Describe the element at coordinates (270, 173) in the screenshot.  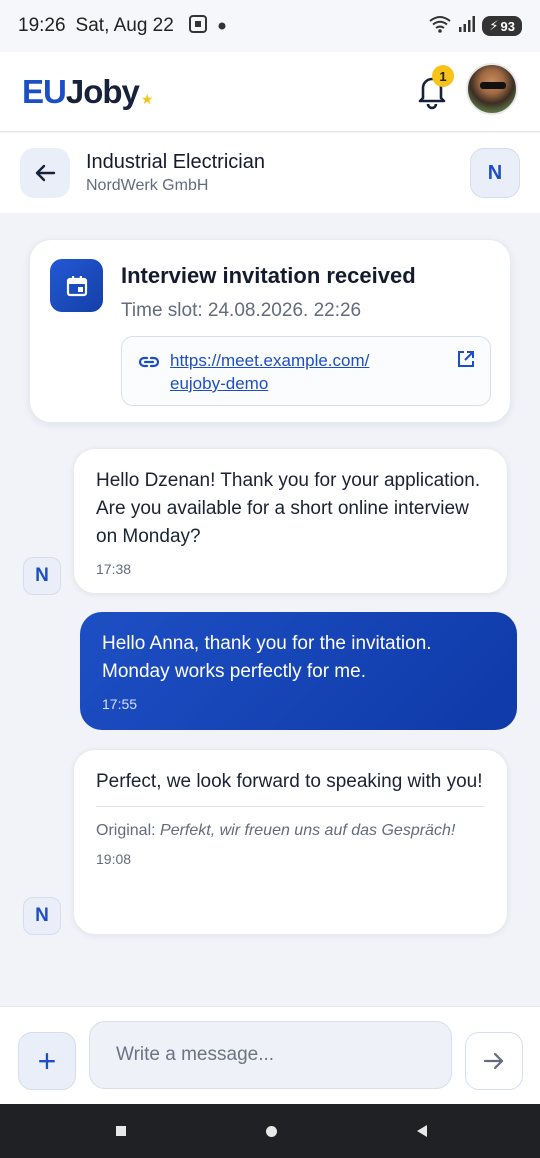
I see `chat-header: Industrial Electrician NordWerk GmbH N` at that location.